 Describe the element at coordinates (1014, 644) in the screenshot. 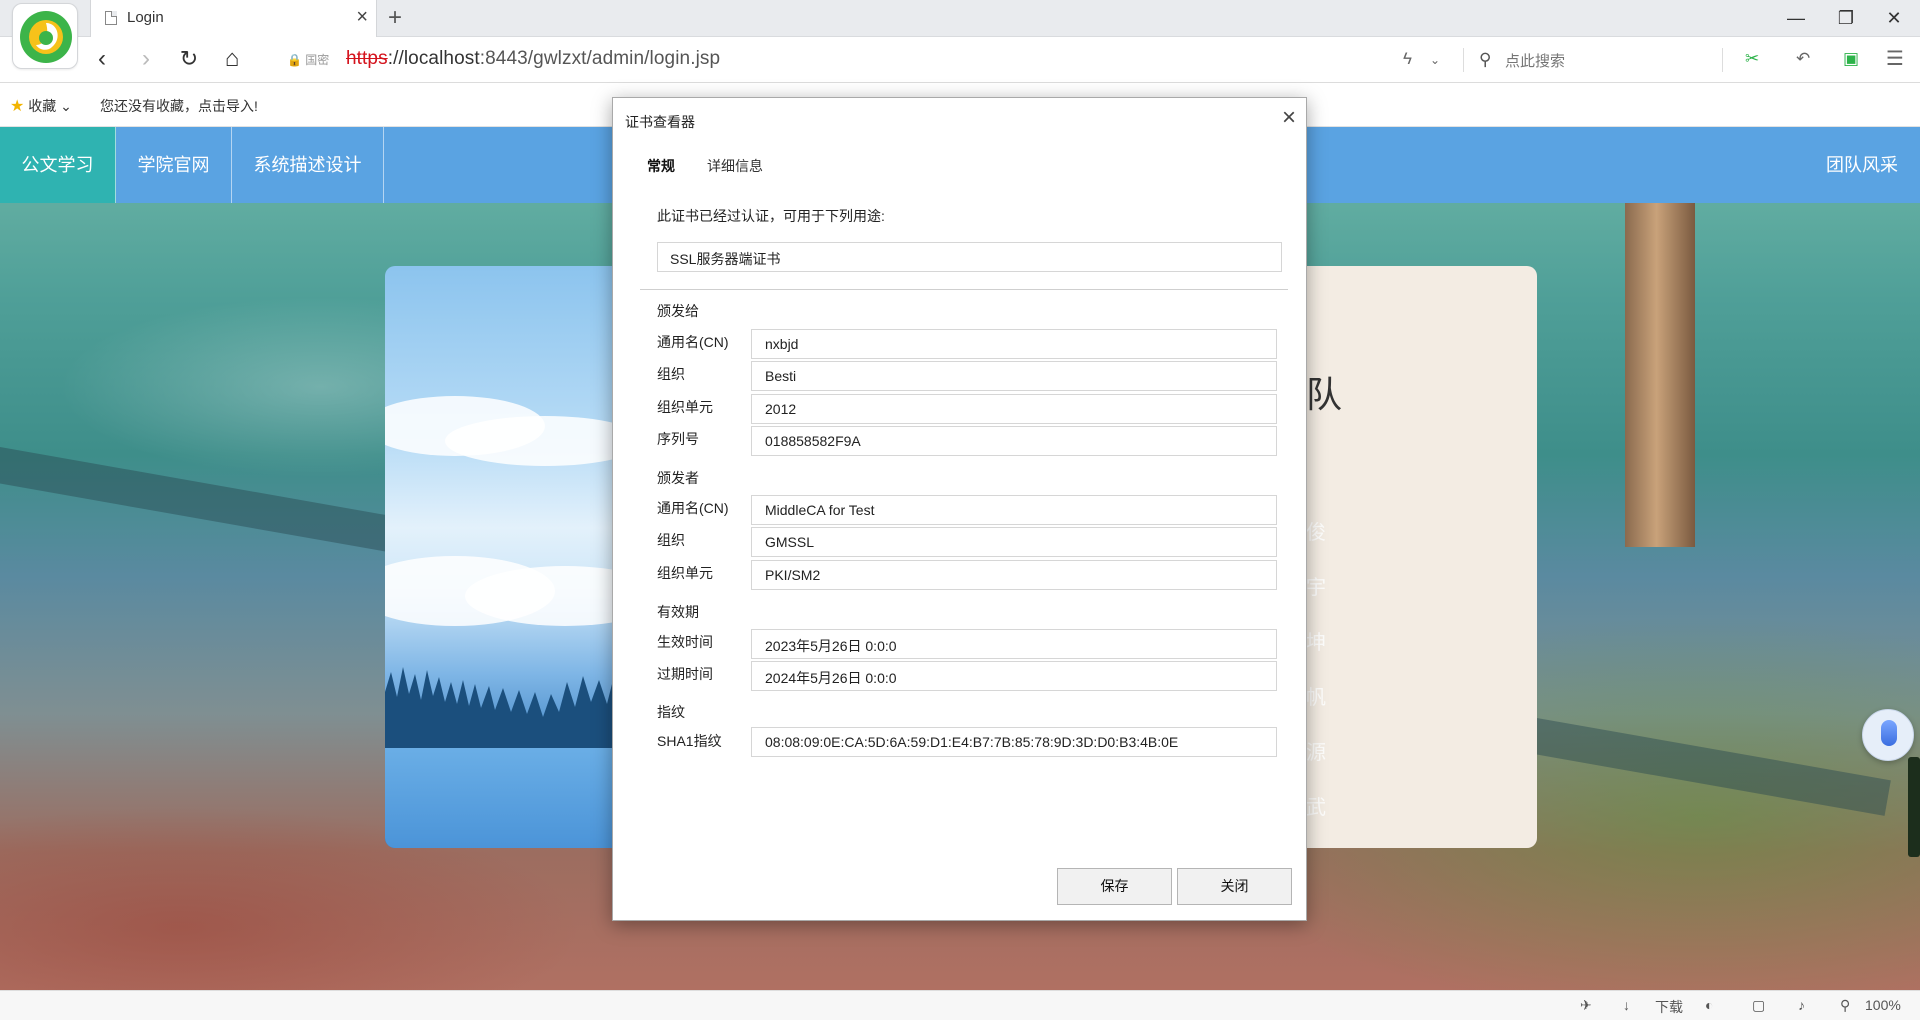

I see `valid-from: 2023年5月26日 0:0:0` at that location.